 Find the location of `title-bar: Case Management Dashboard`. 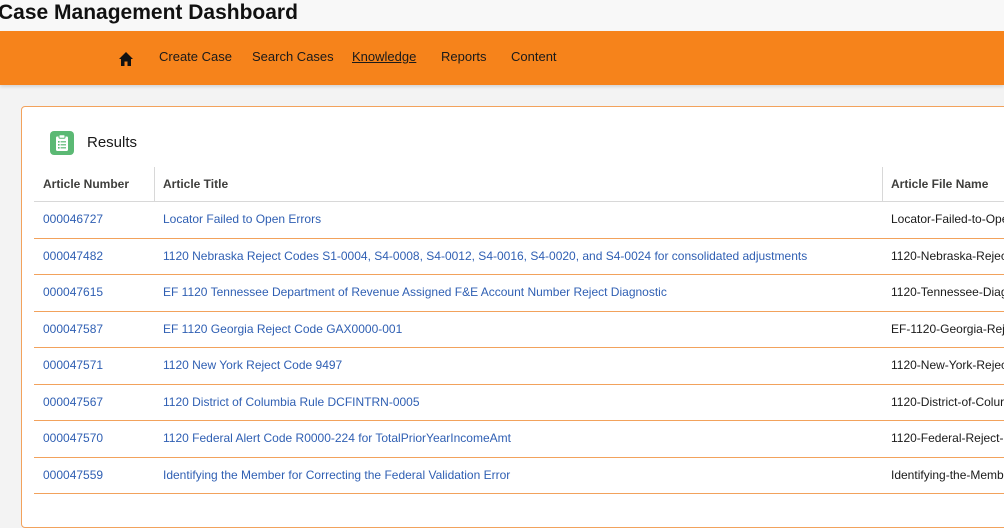

title-bar: Case Management Dashboard is located at coordinates (502, 15).